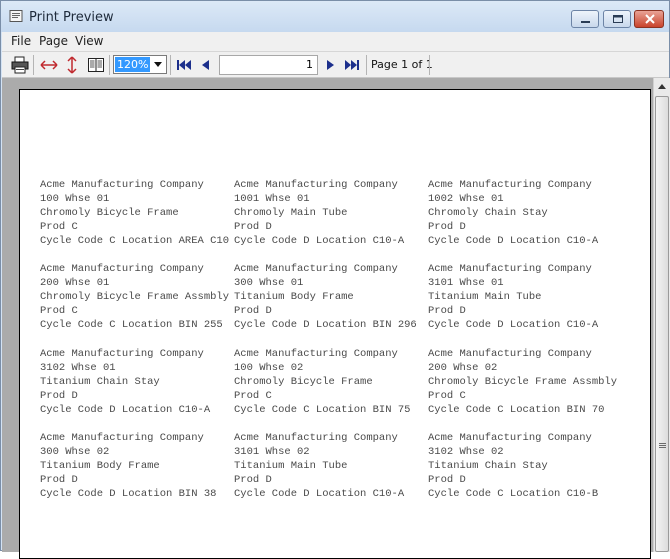 The width and height of the screenshot is (670, 559). What do you see at coordinates (96, 65) in the screenshot?
I see `two-page-view-icon` at bounding box center [96, 65].